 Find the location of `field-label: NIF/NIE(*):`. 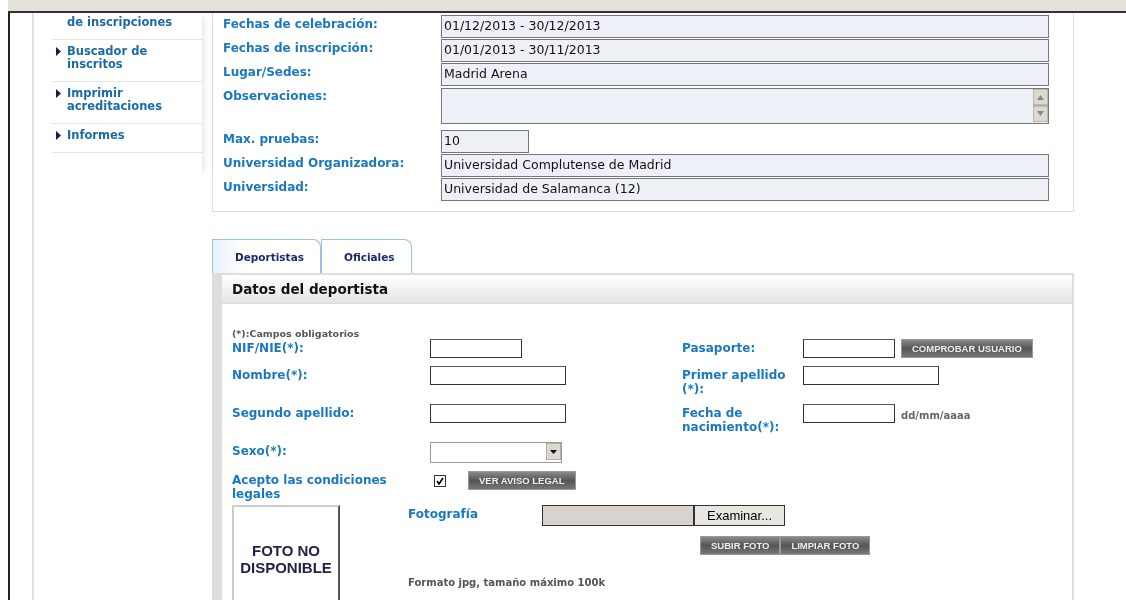

field-label: NIF/NIE(*): is located at coordinates (268, 348).